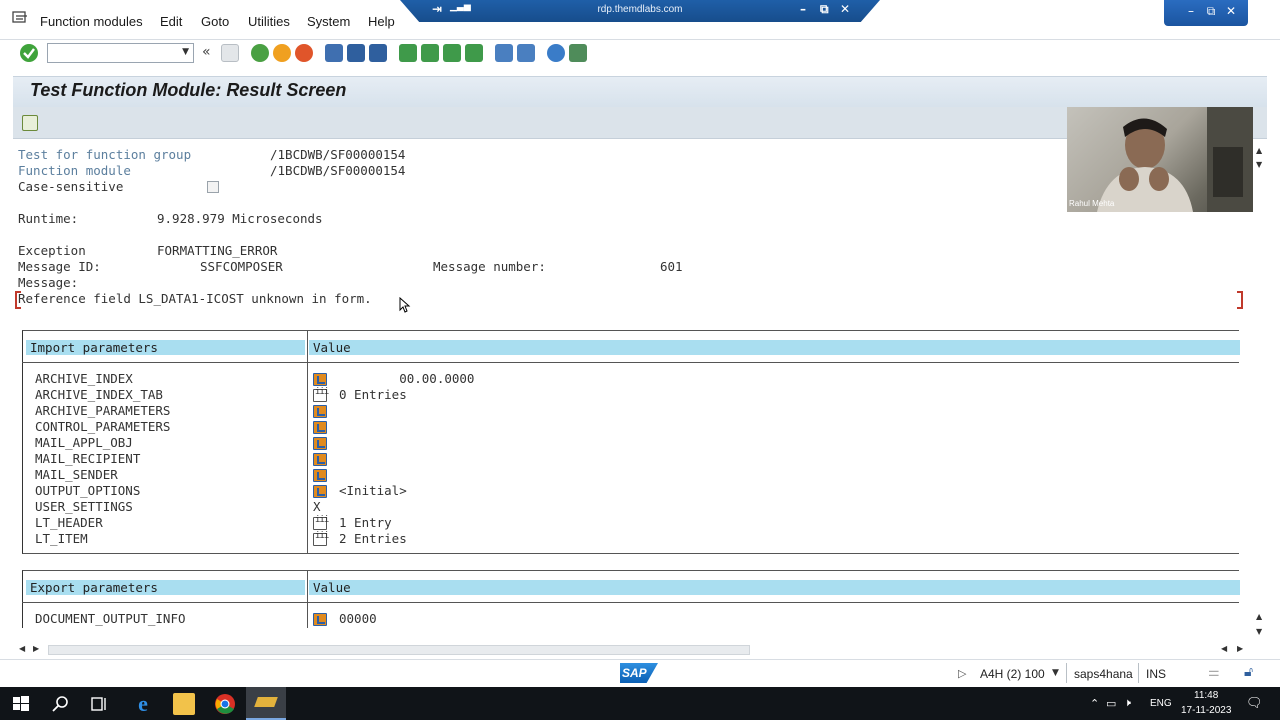  What do you see at coordinates (1127, 703) in the screenshot?
I see `volume-icon: 🕨︎` at bounding box center [1127, 703].